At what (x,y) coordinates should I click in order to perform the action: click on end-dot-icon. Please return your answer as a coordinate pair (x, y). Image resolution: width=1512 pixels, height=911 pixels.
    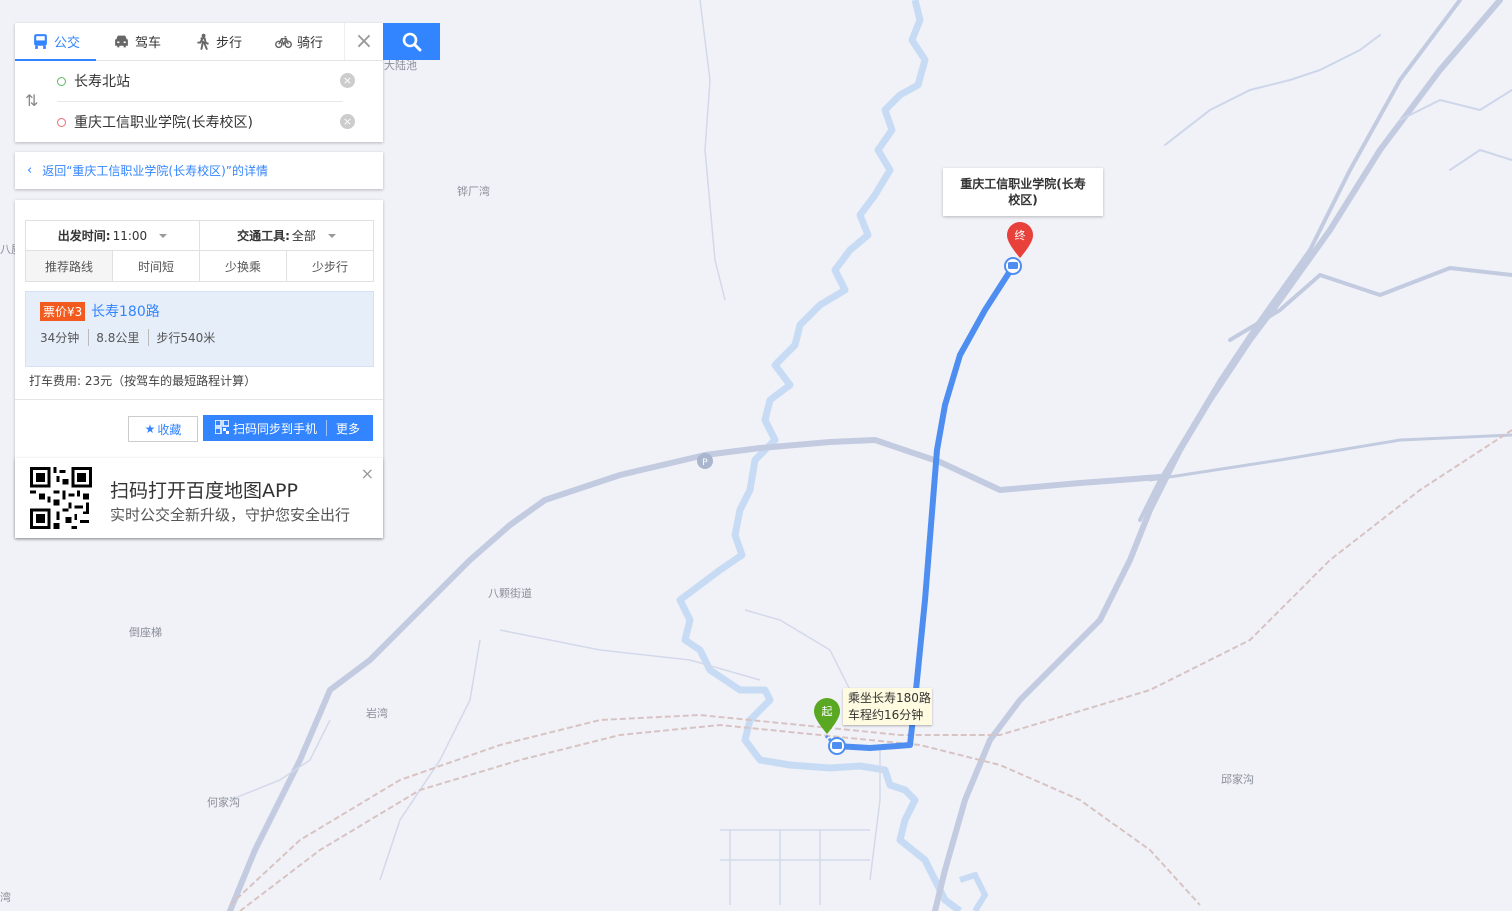
    Looking at the image, I should click on (61, 122).